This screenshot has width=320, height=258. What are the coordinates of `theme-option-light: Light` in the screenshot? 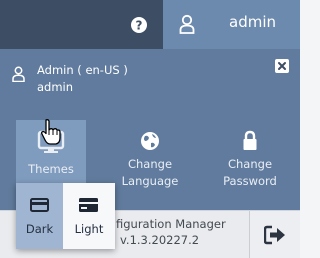 It's located at (89, 216).